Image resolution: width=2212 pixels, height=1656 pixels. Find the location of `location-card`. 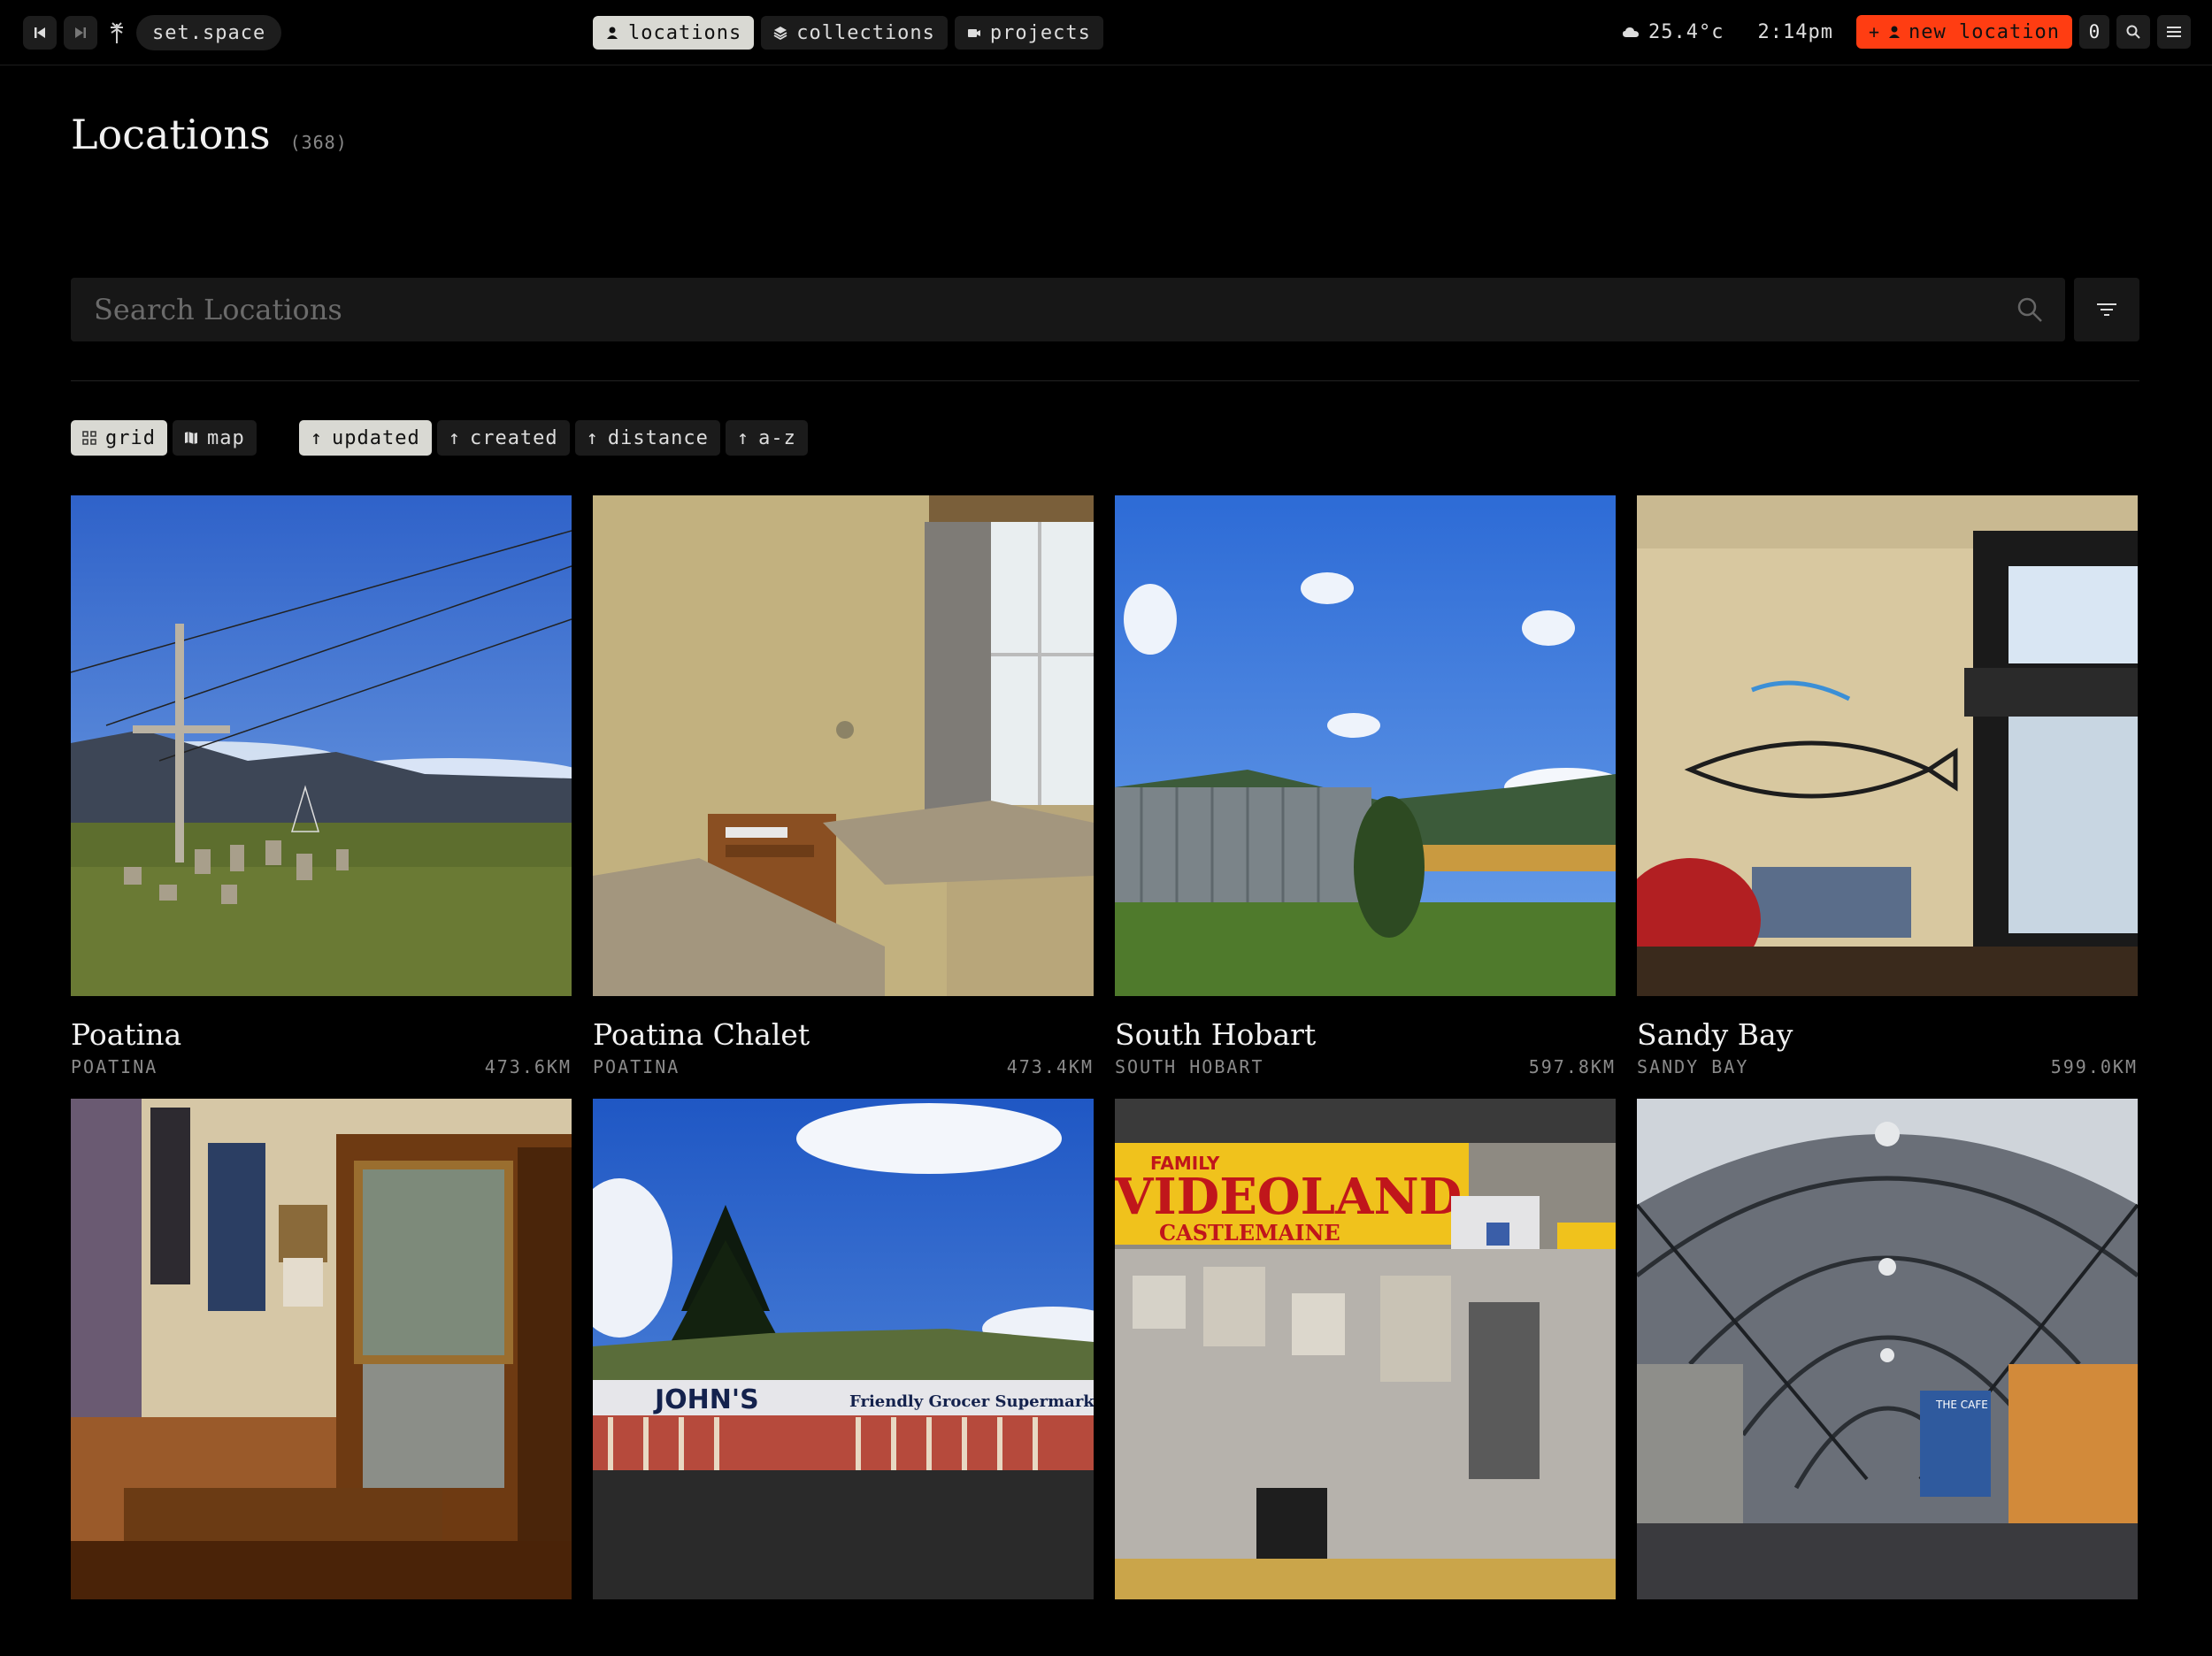

location-card is located at coordinates (322, 1377).